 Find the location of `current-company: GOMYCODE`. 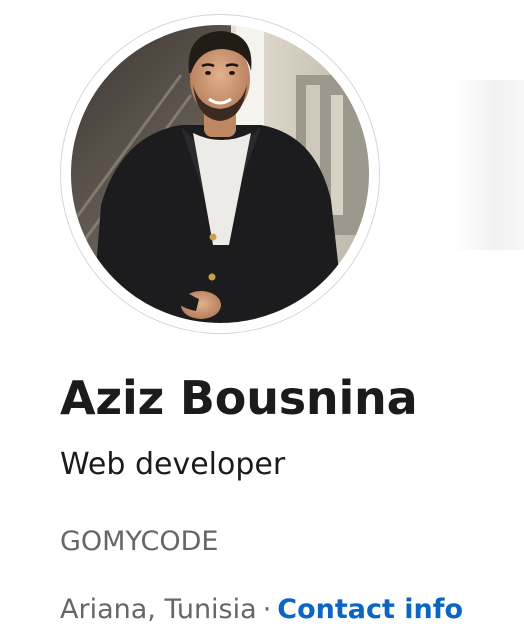

current-company: GOMYCODE is located at coordinates (139, 541).